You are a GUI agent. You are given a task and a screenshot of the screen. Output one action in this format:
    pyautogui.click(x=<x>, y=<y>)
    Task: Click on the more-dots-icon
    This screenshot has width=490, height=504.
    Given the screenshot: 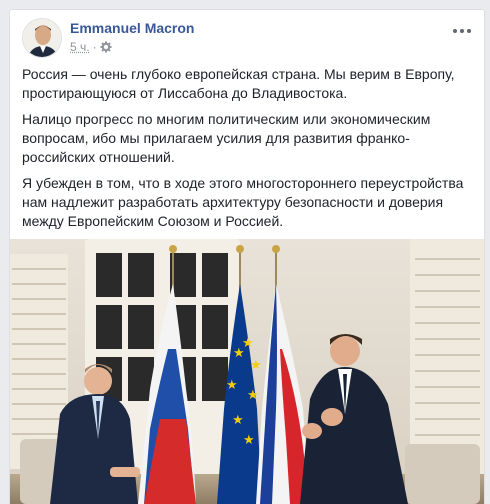 What is the action you would take?
    pyautogui.click(x=462, y=31)
    